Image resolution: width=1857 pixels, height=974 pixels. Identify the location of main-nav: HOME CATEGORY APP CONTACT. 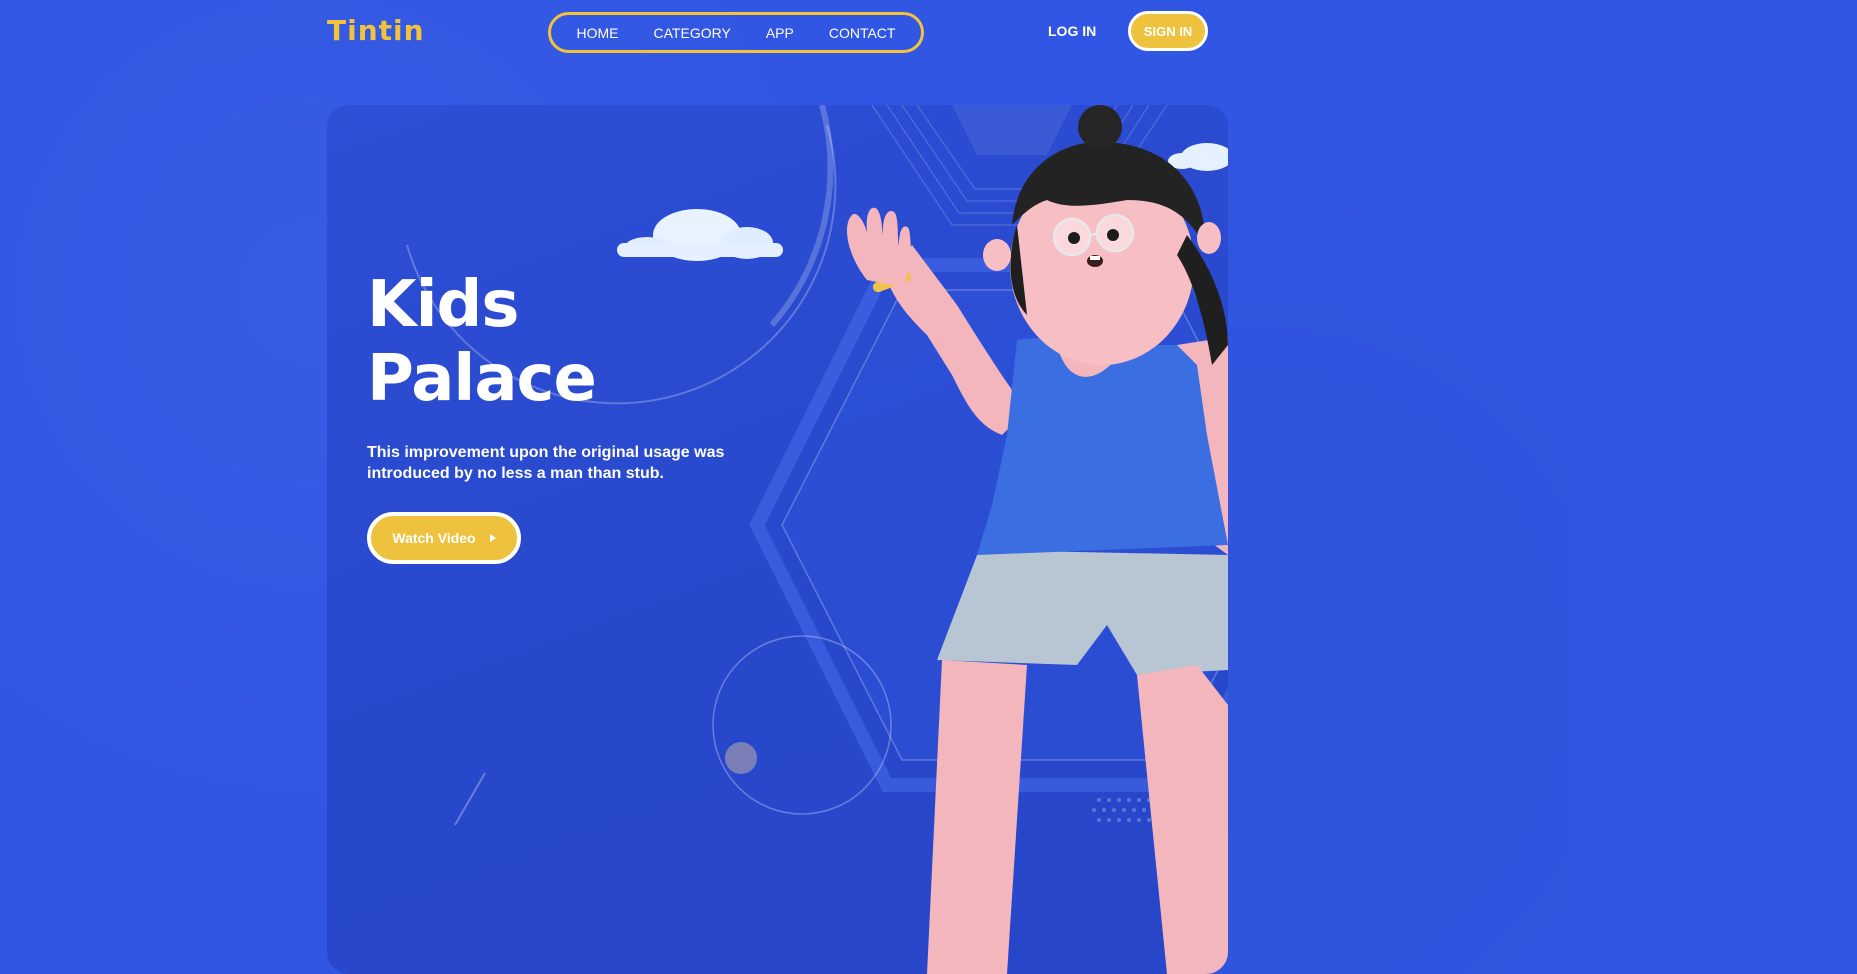
(736, 32).